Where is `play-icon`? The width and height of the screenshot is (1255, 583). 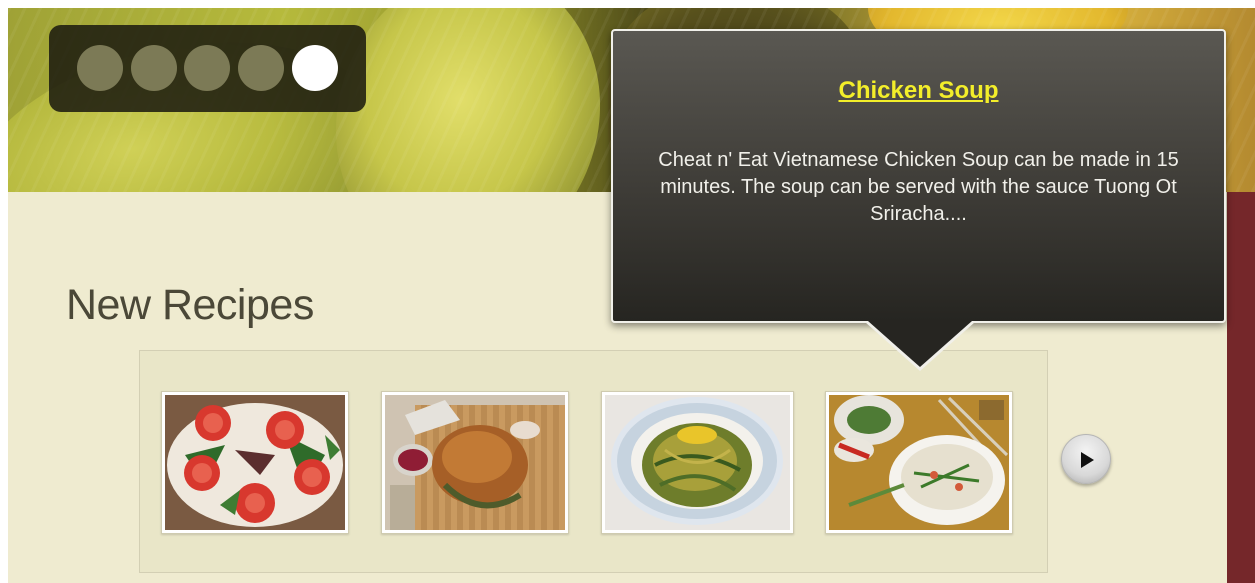 play-icon is located at coordinates (1087, 460).